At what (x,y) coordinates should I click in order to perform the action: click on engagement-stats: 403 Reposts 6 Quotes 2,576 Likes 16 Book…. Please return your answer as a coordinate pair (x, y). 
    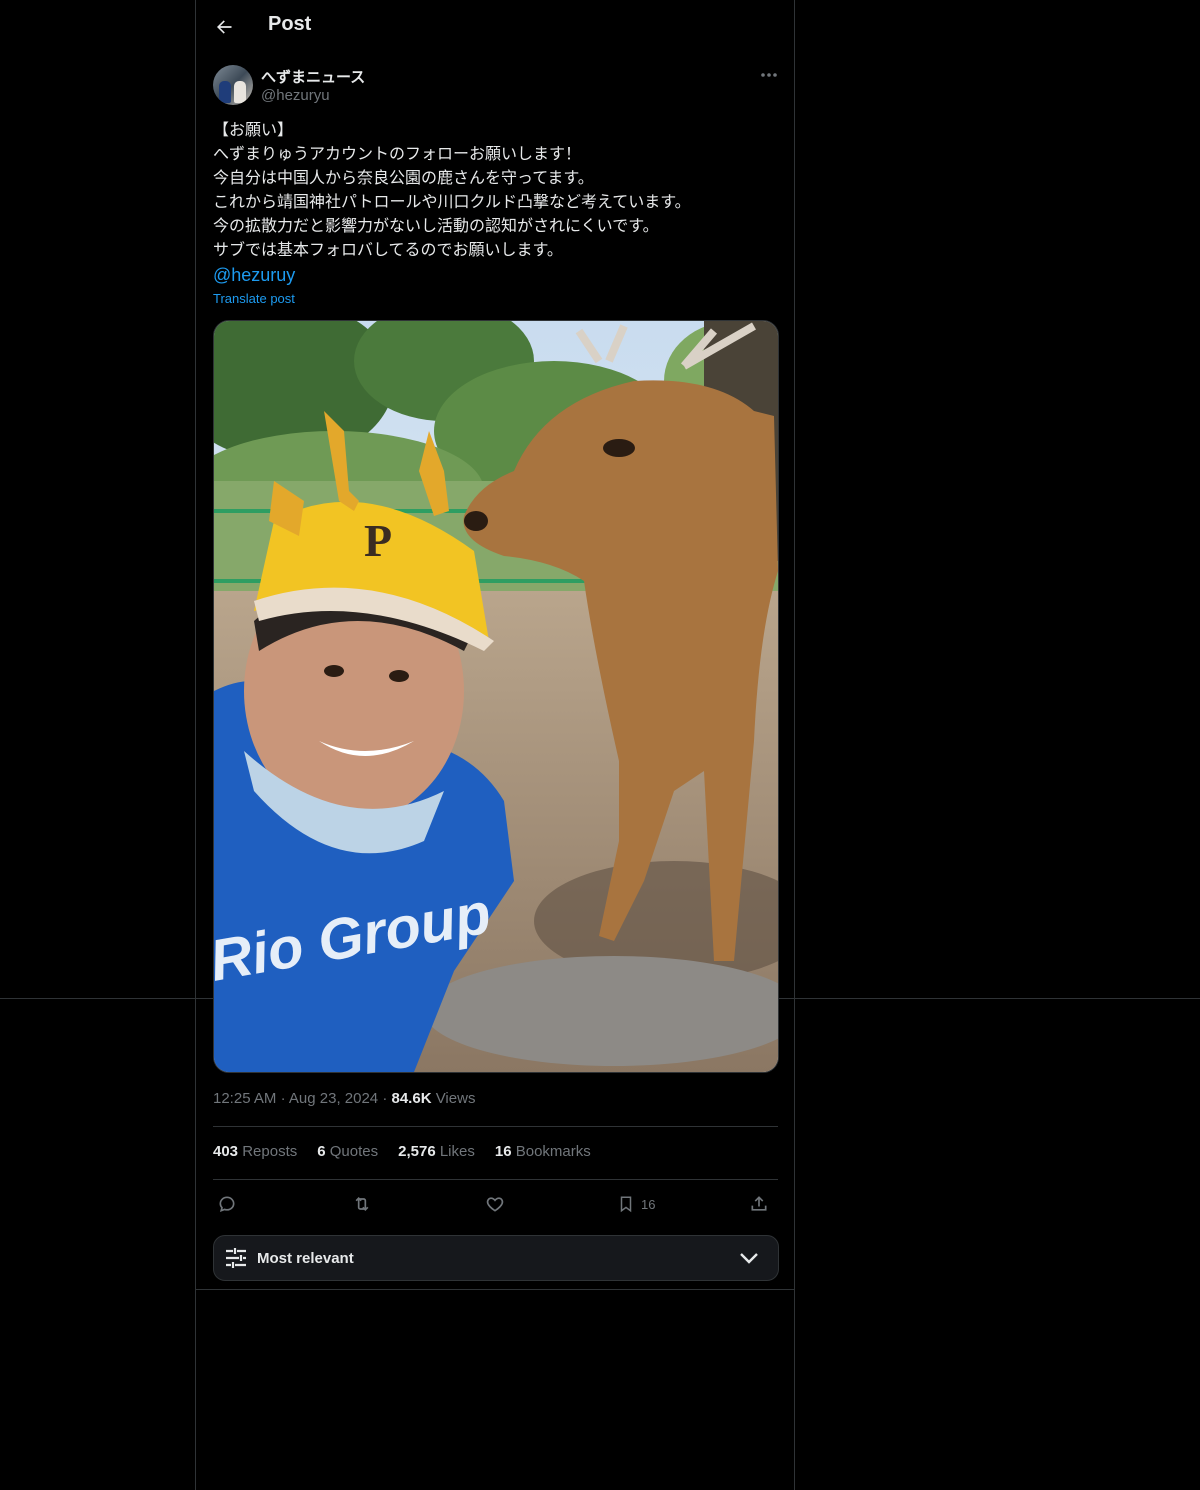
    Looking at the image, I should click on (402, 1151).